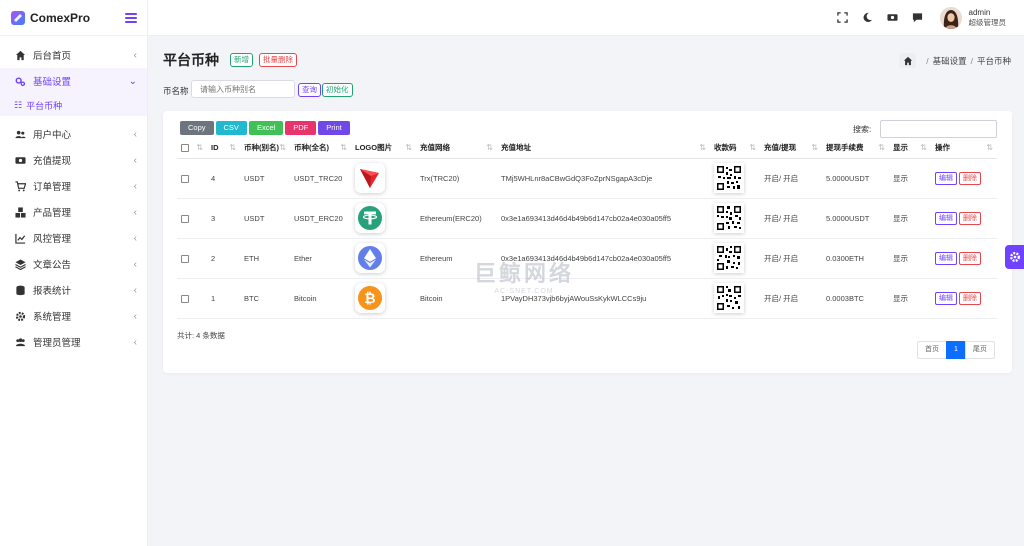 This screenshot has width=1024, height=546. I want to click on csv-button: CSV, so click(231, 128).